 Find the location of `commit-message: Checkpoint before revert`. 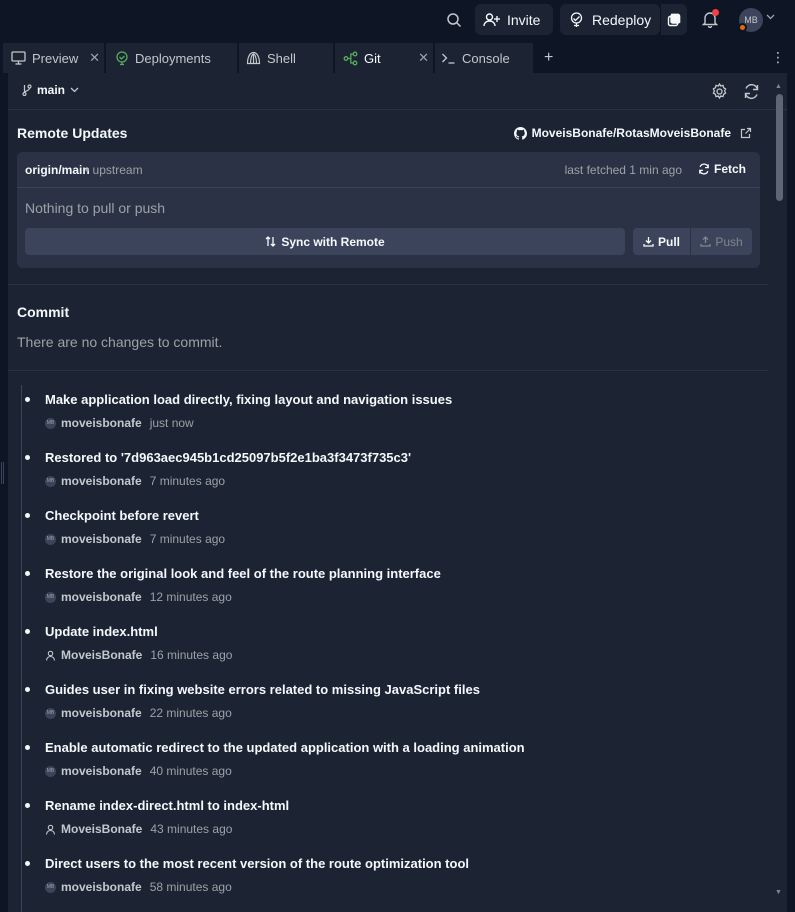

commit-message: Checkpoint before revert is located at coordinates (122, 515).